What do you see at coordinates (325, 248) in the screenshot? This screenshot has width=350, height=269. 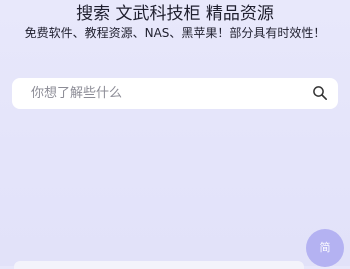 I see `language-toggle-button: 简` at bounding box center [325, 248].